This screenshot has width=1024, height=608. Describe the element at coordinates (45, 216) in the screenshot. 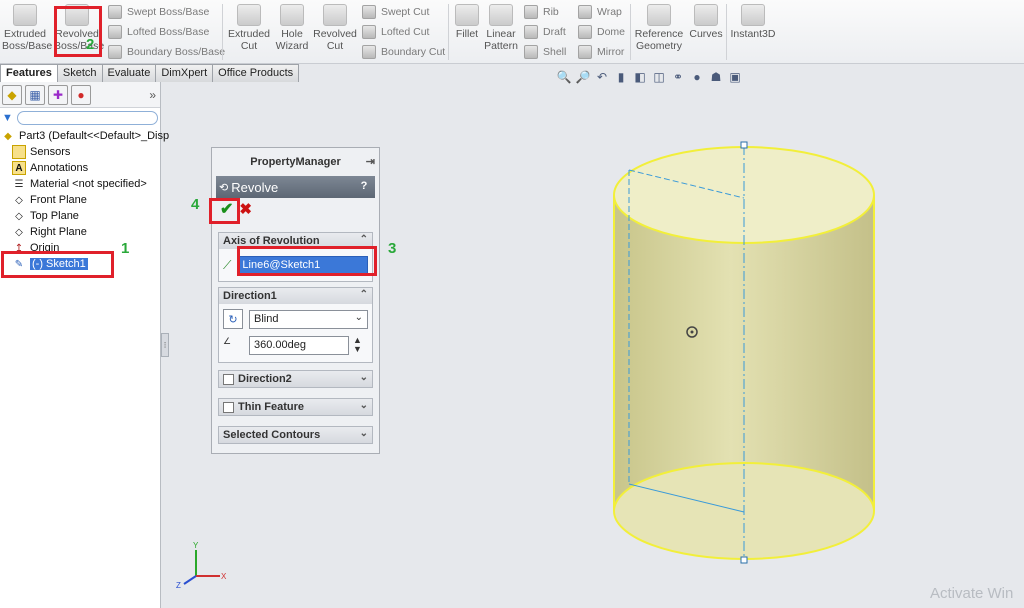

I see `tree-item-top-plane: ◇ Top Plane` at that location.